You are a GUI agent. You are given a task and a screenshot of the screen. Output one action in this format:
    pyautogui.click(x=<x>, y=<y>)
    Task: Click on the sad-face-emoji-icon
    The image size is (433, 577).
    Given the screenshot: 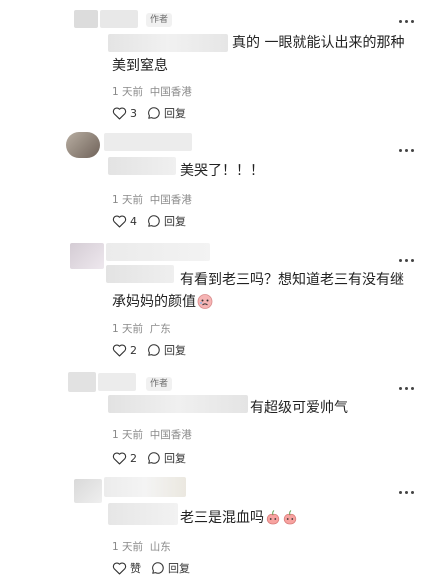 What is the action you would take?
    pyautogui.click(x=205, y=301)
    